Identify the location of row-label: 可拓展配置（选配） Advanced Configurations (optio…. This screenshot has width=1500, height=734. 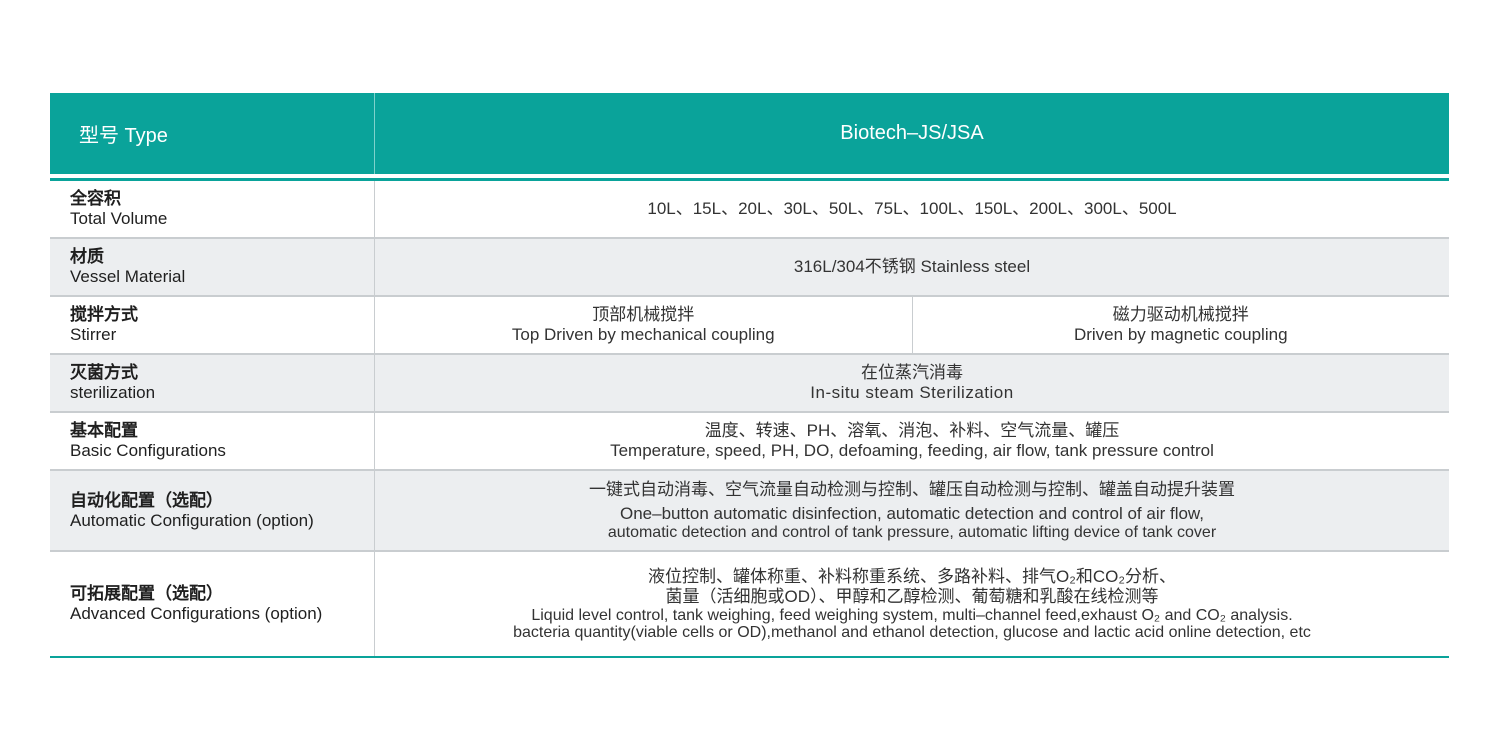
(212, 604).